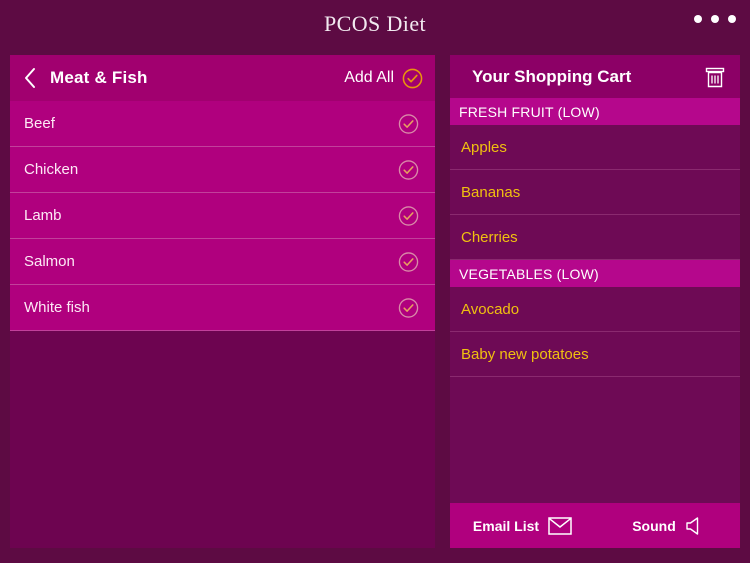 The image size is (750, 563). I want to click on sound-toggle-button: Sound, so click(667, 525).